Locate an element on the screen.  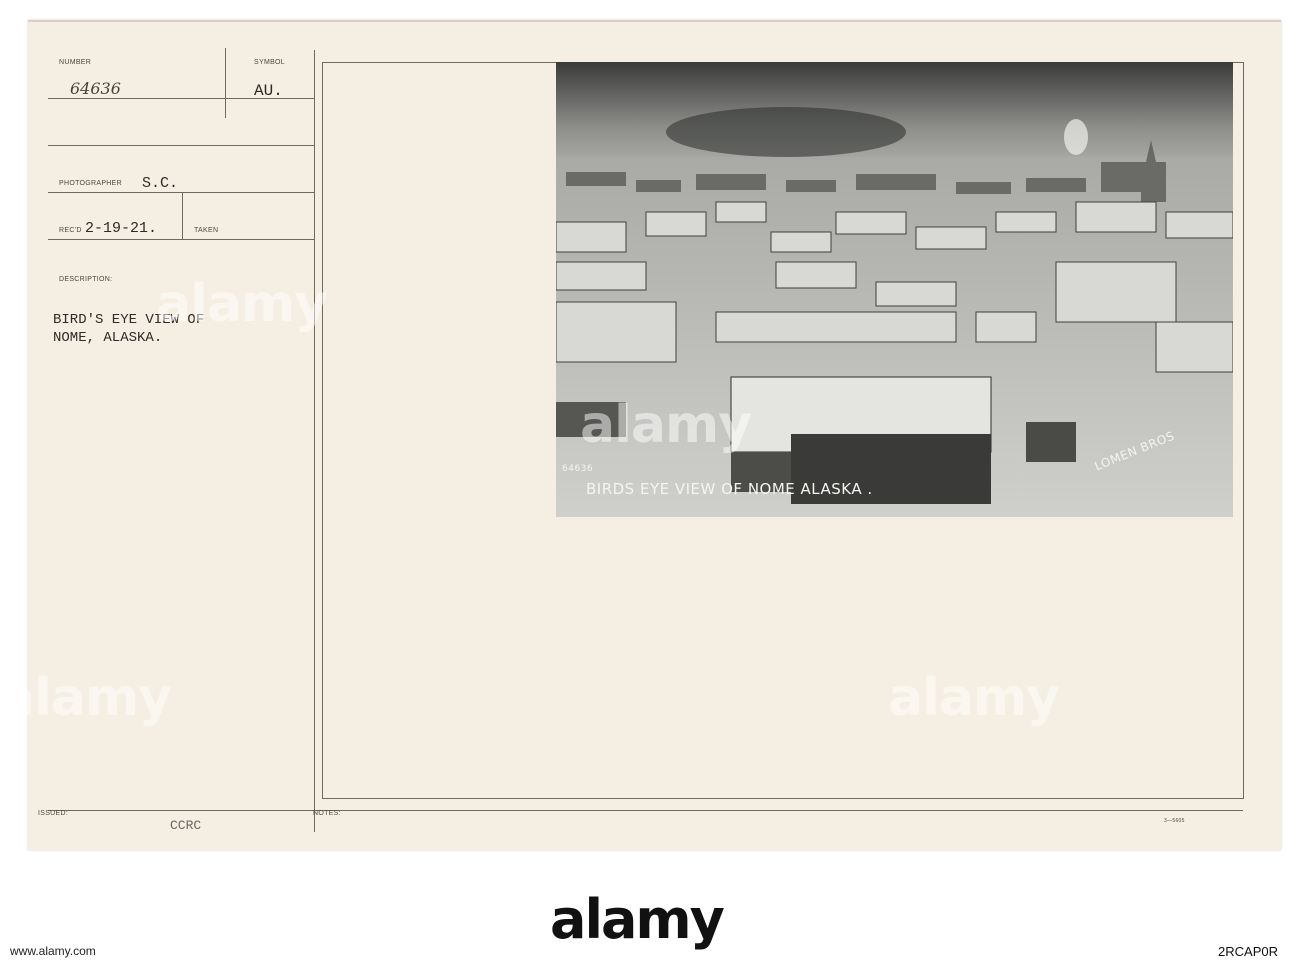
light-flare is located at coordinates (1076, 137).